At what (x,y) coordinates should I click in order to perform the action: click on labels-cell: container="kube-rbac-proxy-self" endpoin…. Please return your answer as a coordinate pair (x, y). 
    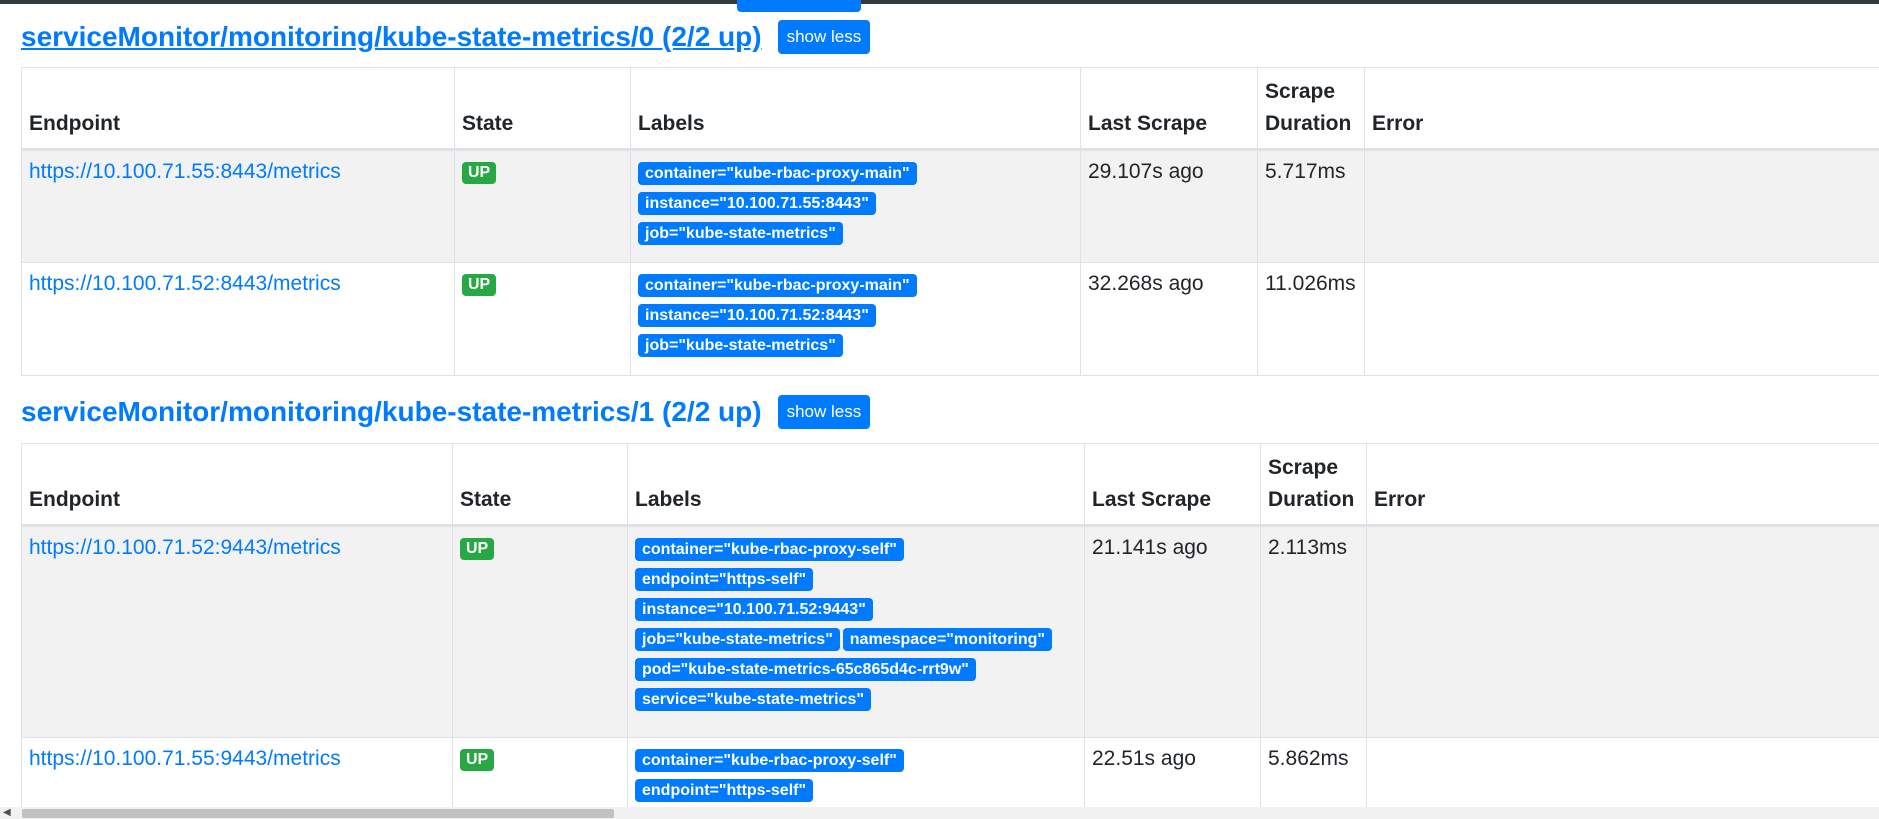
    Looking at the image, I should click on (856, 631).